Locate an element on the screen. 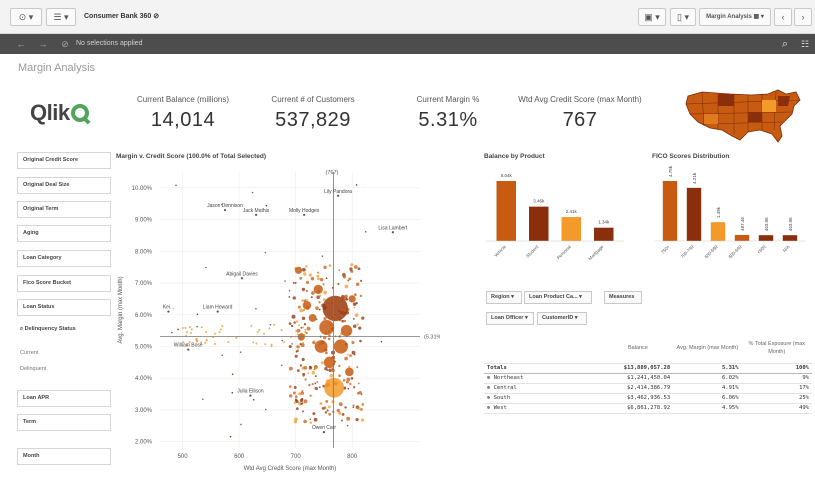 The image size is (815, 480). delinquency-item-delinquent: Delinquent is located at coordinates (33, 369).